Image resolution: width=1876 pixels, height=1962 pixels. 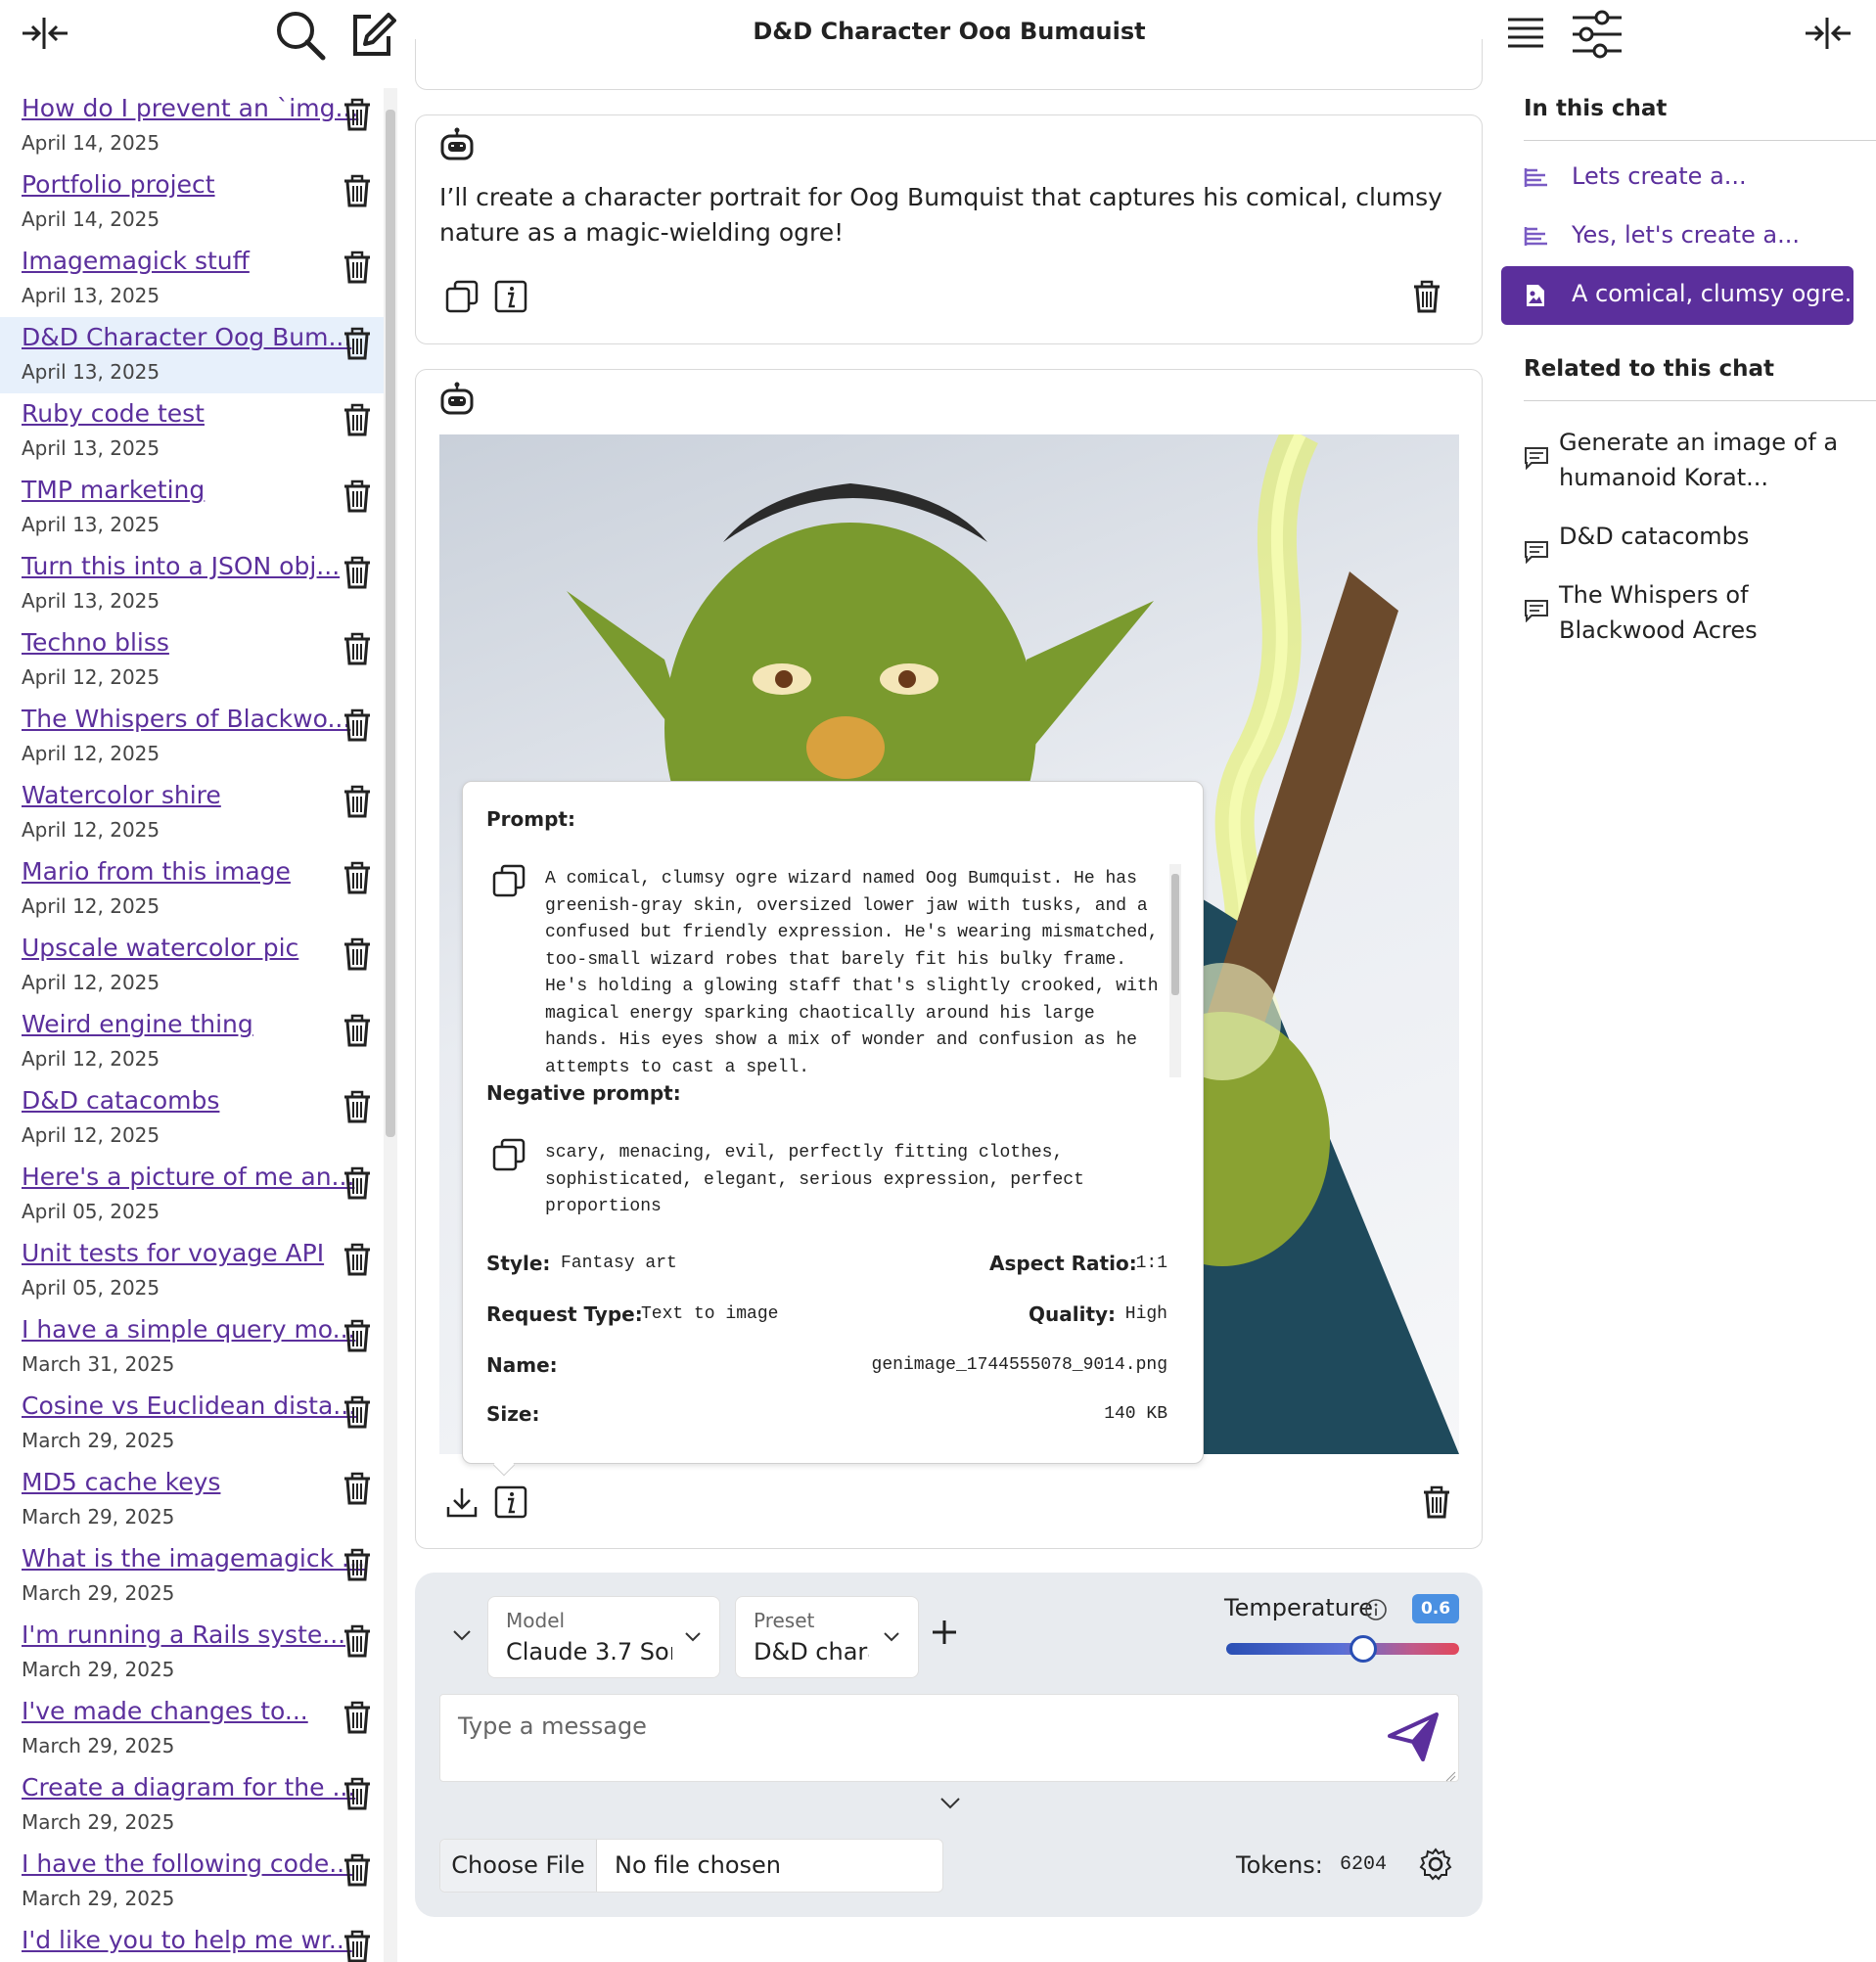 I want to click on collapse-right-sidebar-icon, so click(x=1828, y=33).